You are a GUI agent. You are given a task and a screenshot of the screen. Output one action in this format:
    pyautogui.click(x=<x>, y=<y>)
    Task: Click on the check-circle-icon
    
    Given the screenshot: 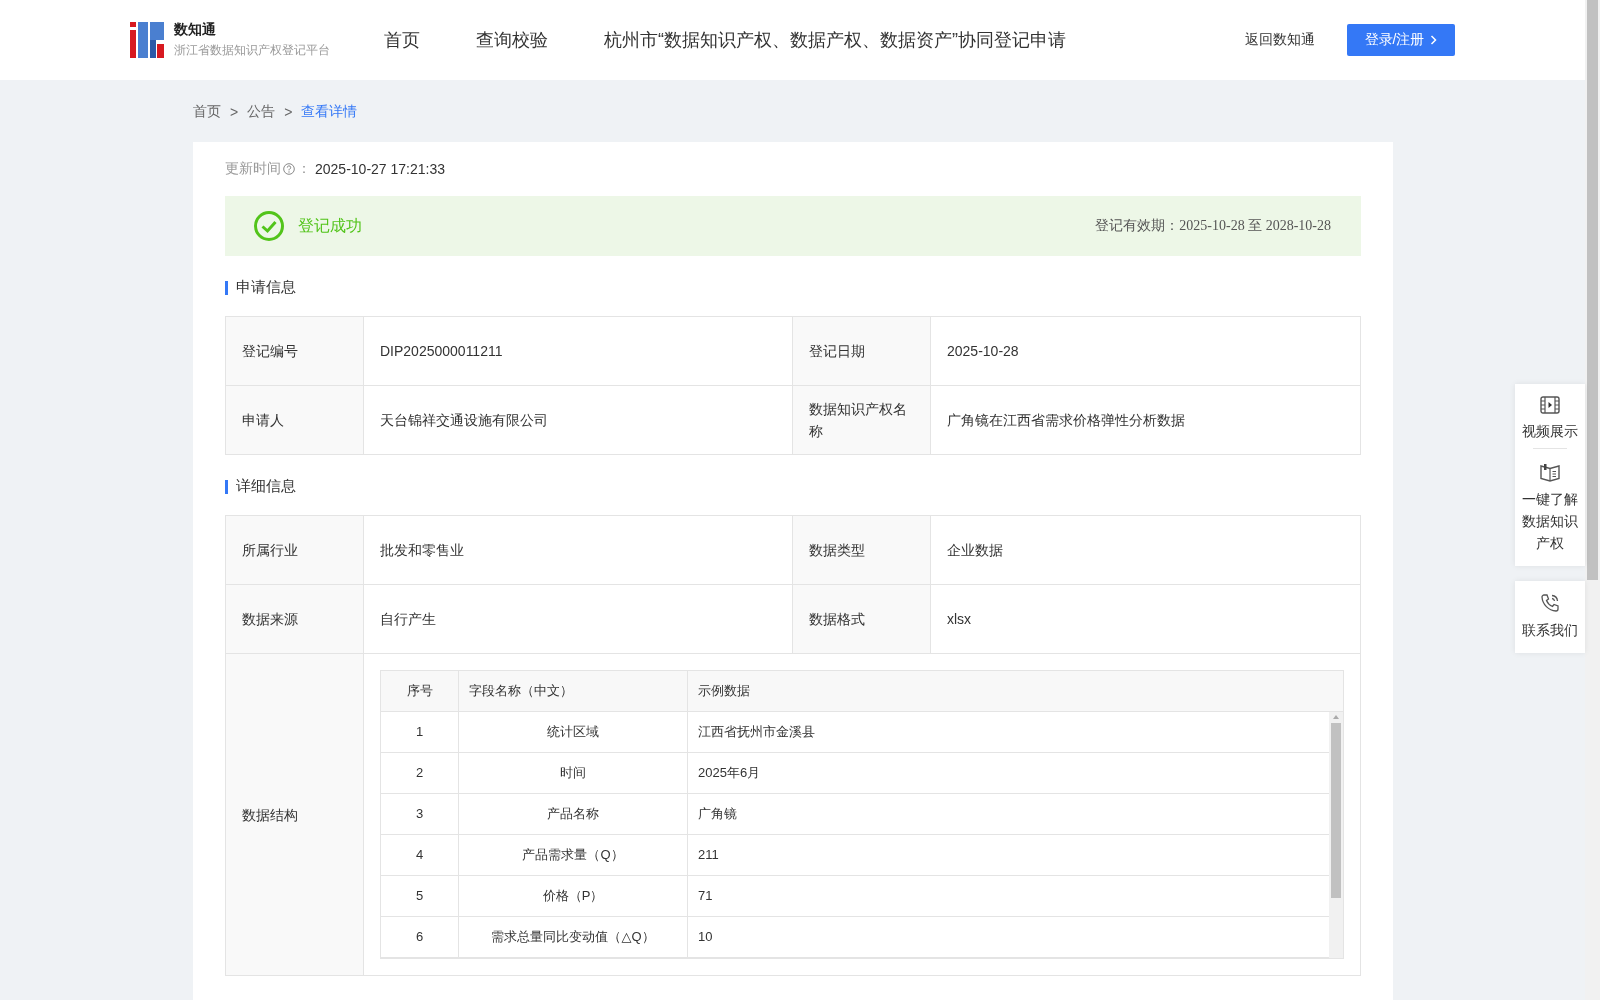 What is the action you would take?
    pyautogui.click(x=269, y=226)
    